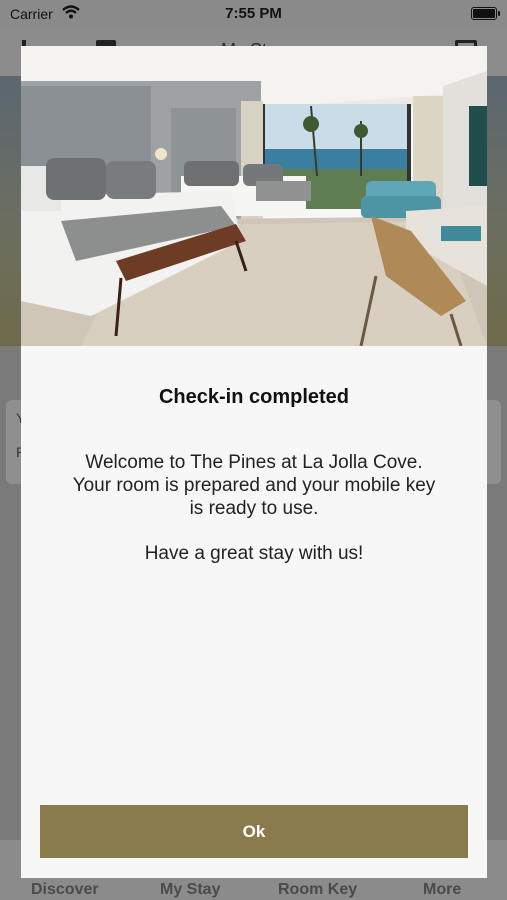 Image resolution: width=507 pixels, height=900 pixels. I want to click on tab-discover: Discover, so click(65, 890).